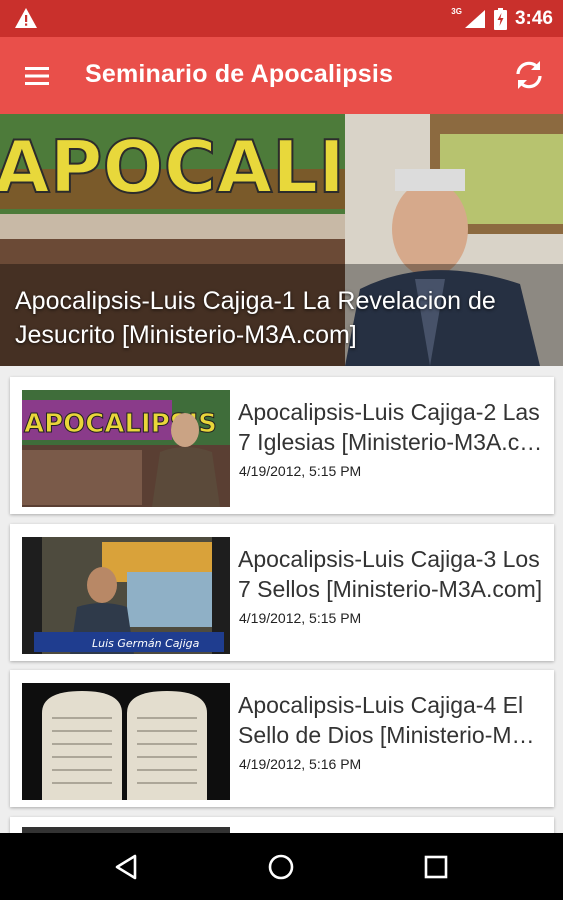 The width and height of the screenshot is (563, 900). I want to click on signal-icon, so click(474, 18).